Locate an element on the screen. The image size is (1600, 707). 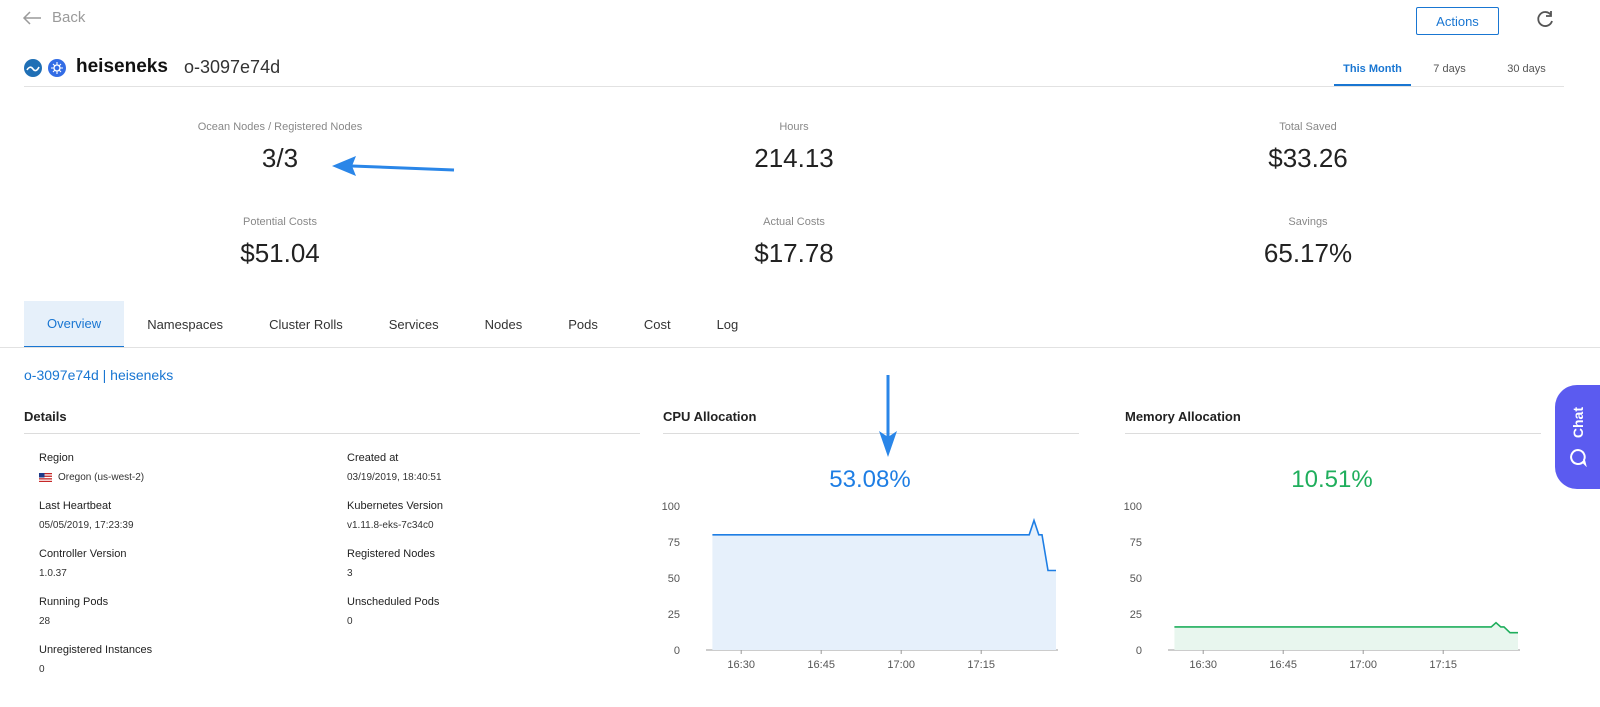
stat-value: 65.17% is located at coordinates (1308, 253).